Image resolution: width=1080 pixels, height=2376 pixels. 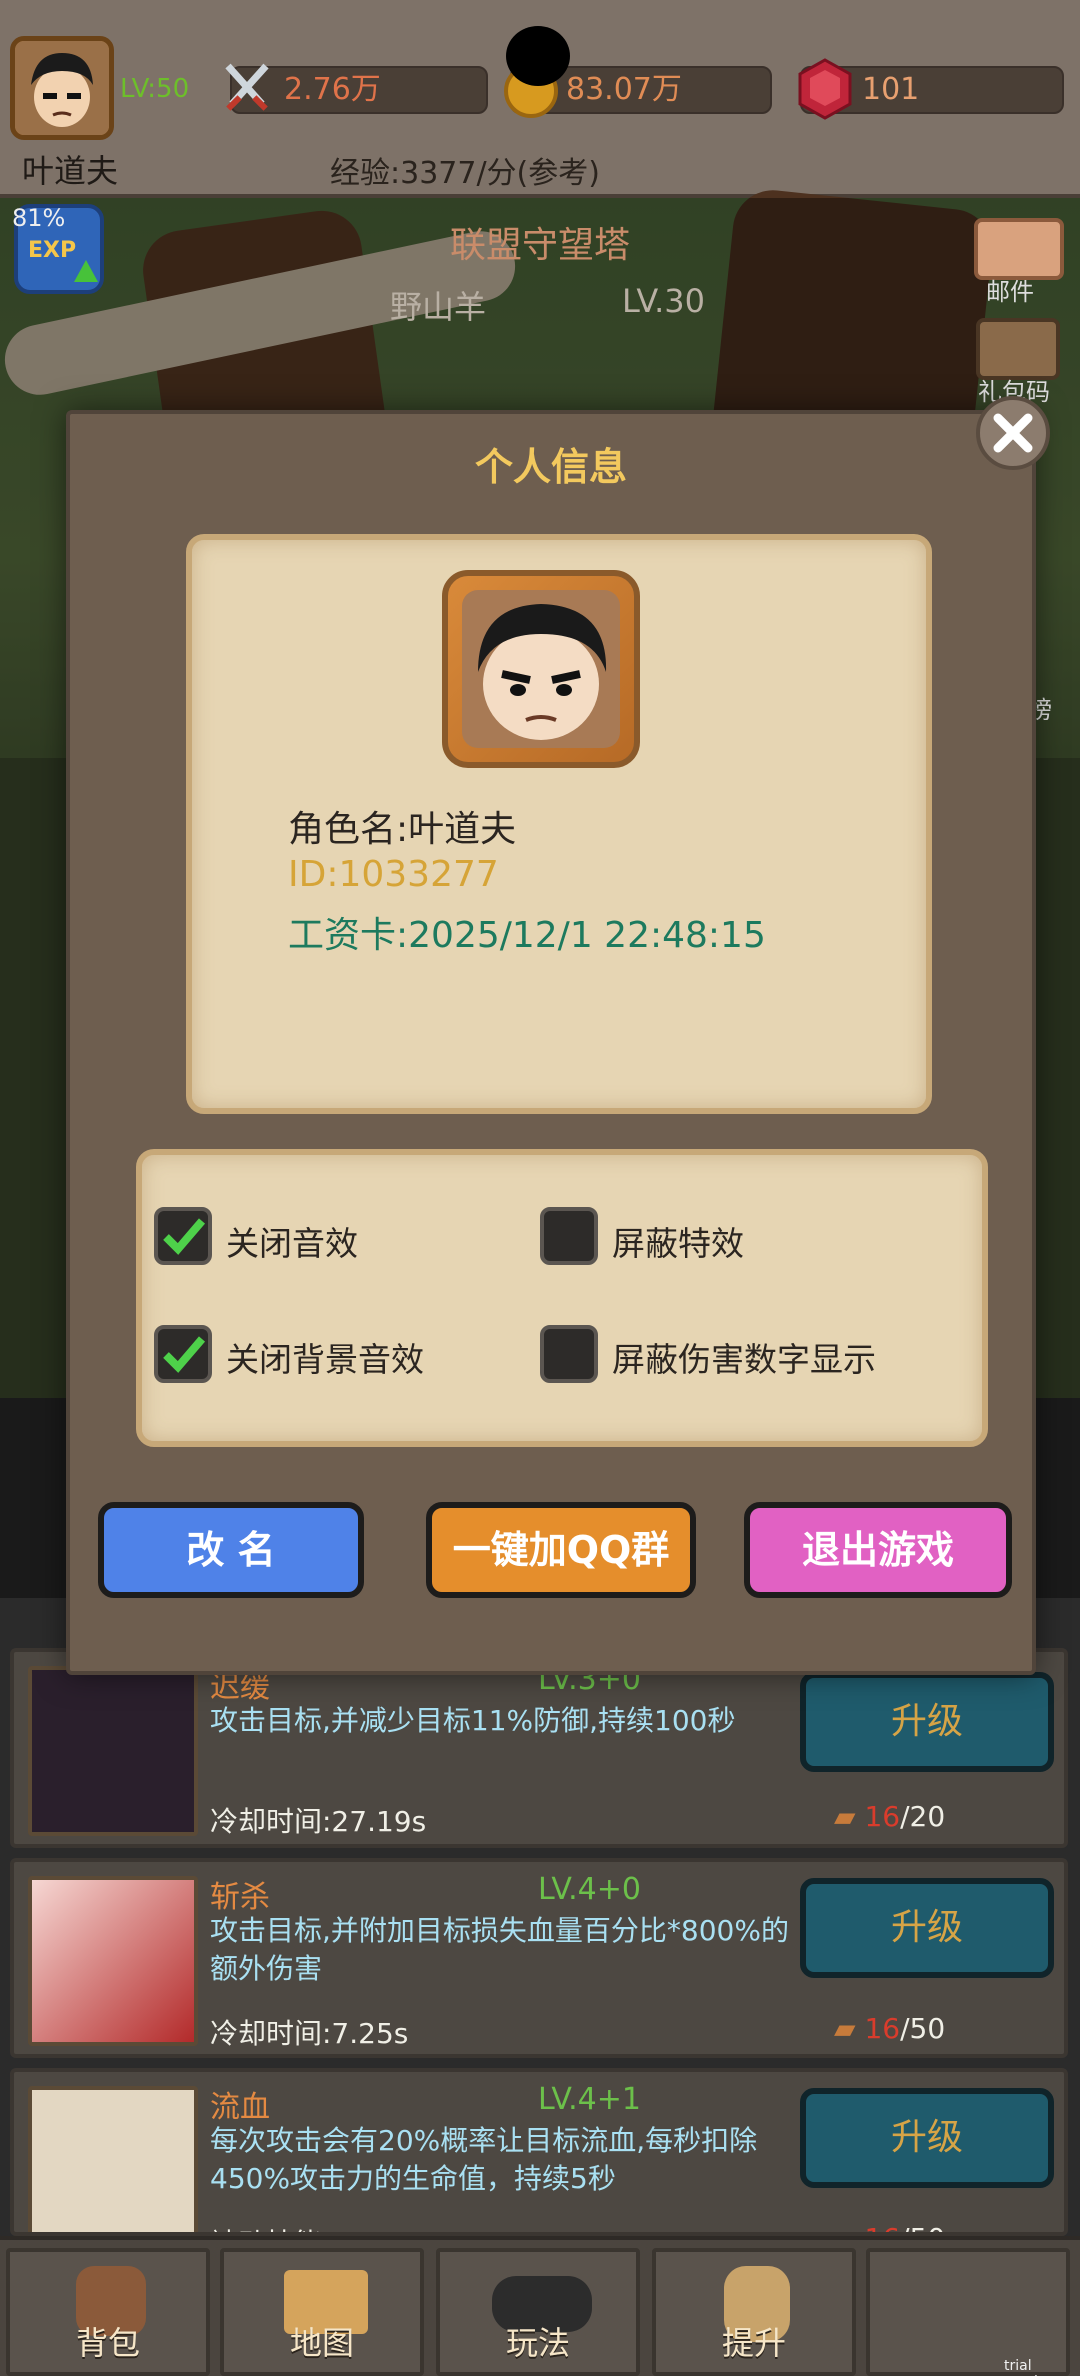 I want to click on player-avatar, so click(x=62, y=88).